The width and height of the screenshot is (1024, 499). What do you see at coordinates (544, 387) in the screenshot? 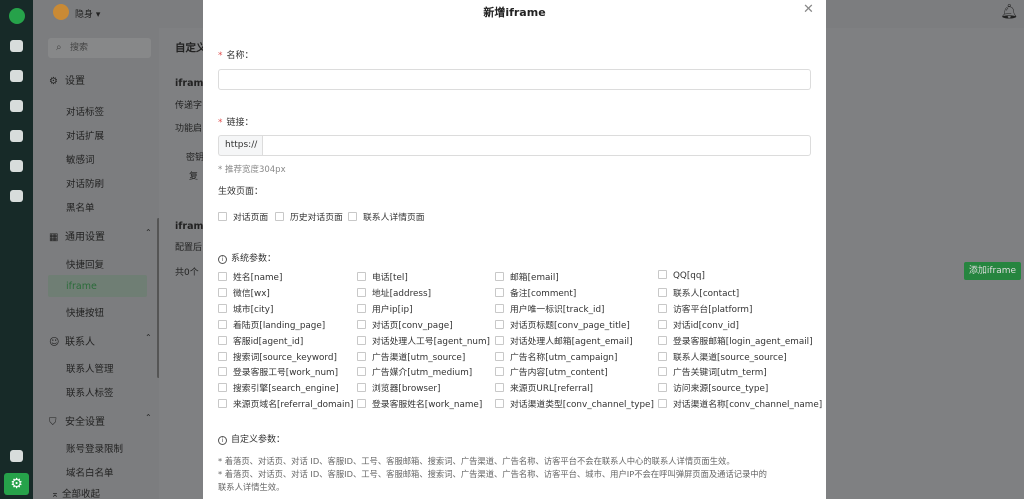
I see `system-param-checkbox: 来源页URL[referral]` at bounding box center [544, 387].